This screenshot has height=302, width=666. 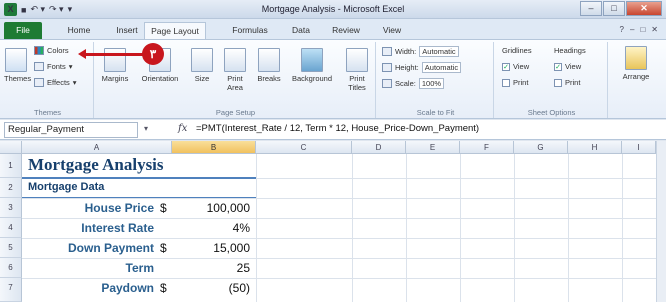 I want to click on cell-a2-subtitle: Mortgage Data, so click(x=66, y=187).